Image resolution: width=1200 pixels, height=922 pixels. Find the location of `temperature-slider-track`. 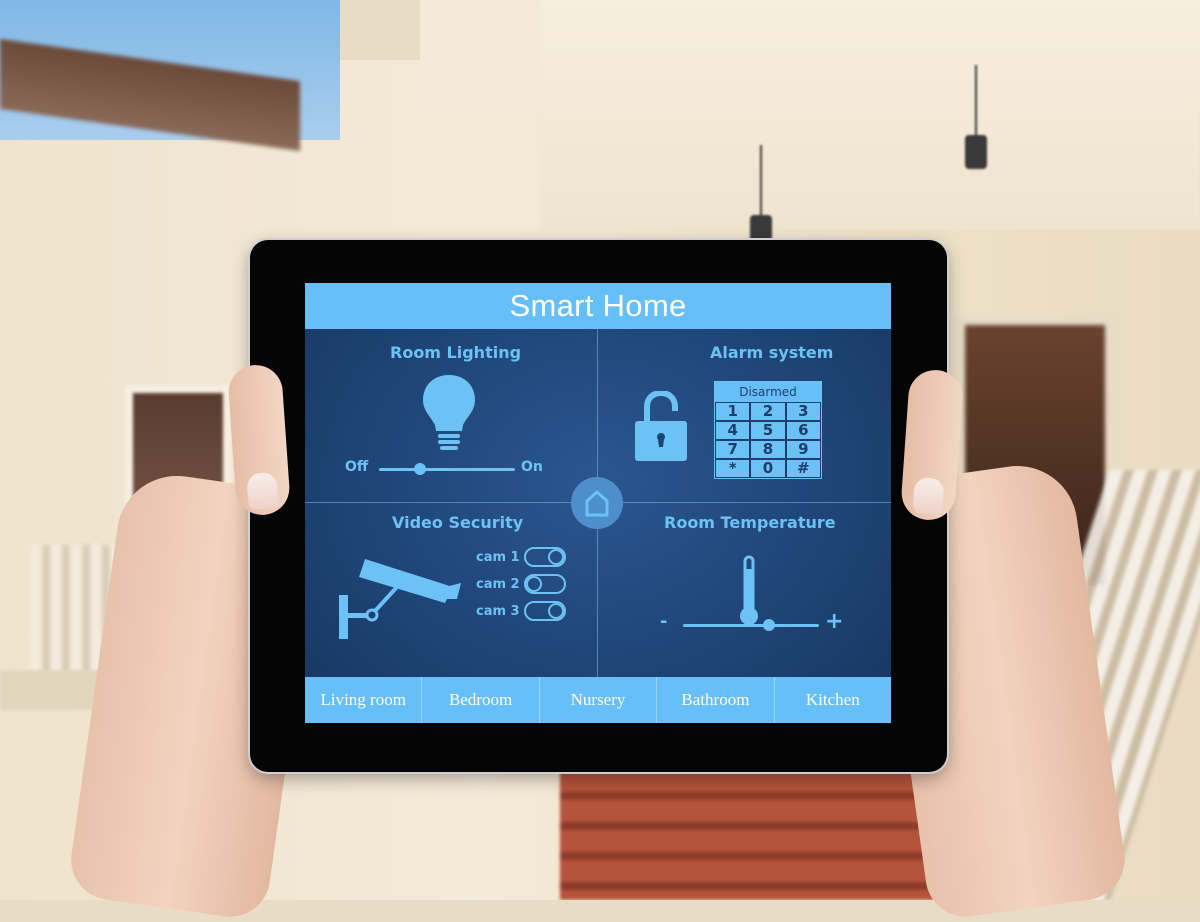

temperature-slider-track is located at coordinates (751, 625).